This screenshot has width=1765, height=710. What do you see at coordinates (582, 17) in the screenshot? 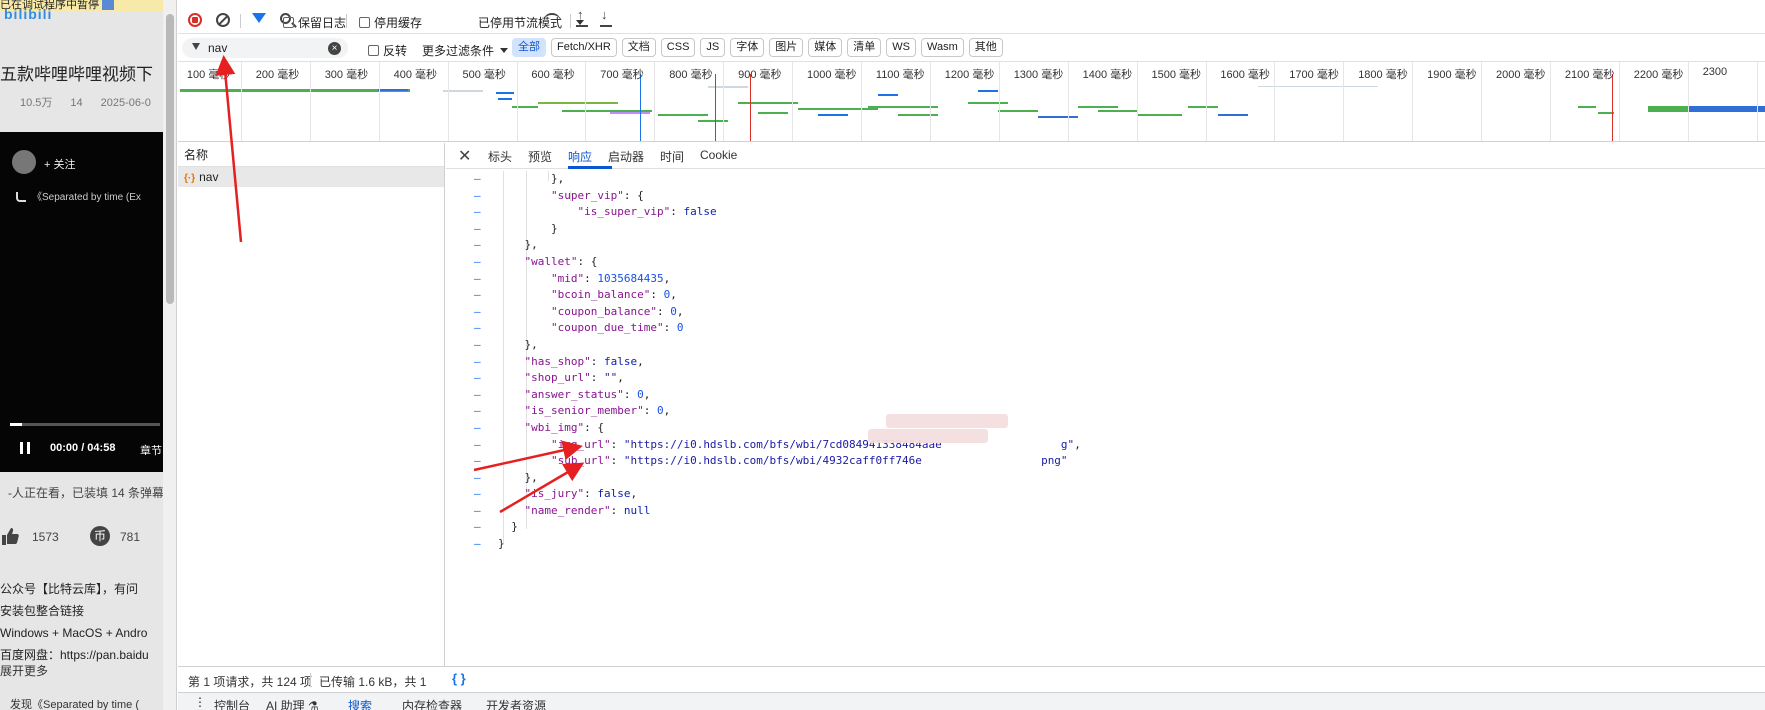
I see `import-har-icon` at bounding box center [582, 17].